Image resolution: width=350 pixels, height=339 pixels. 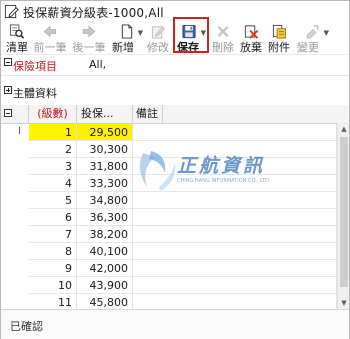 What do you see at coordinates (105, 285) in the screenshot?
I see `cell-insured-amount: 43,900` at bounding box center [105, 285].